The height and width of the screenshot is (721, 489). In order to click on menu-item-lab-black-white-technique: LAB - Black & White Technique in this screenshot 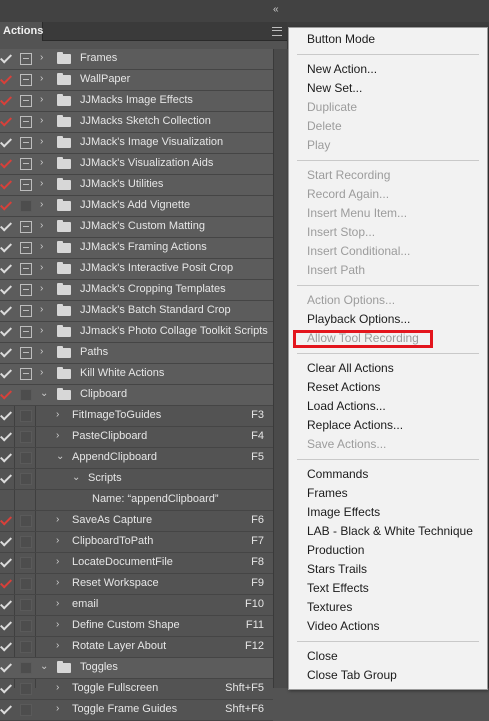, I will do `click(390, 531)`.